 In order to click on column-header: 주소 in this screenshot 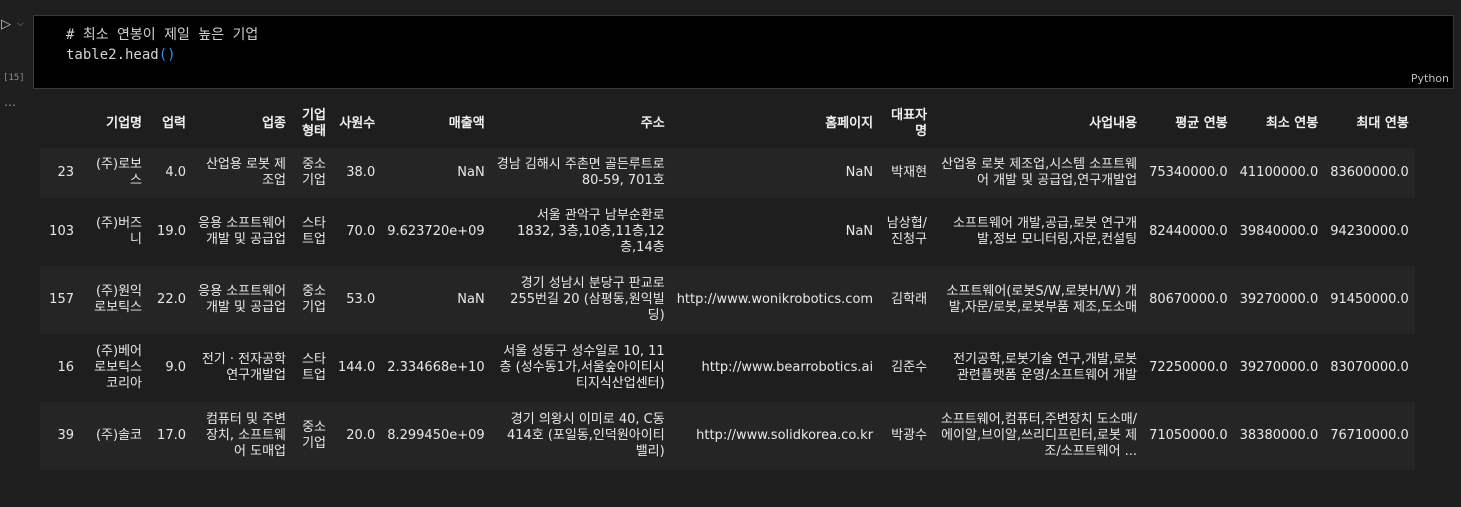, I will do `click(652, 123)`.